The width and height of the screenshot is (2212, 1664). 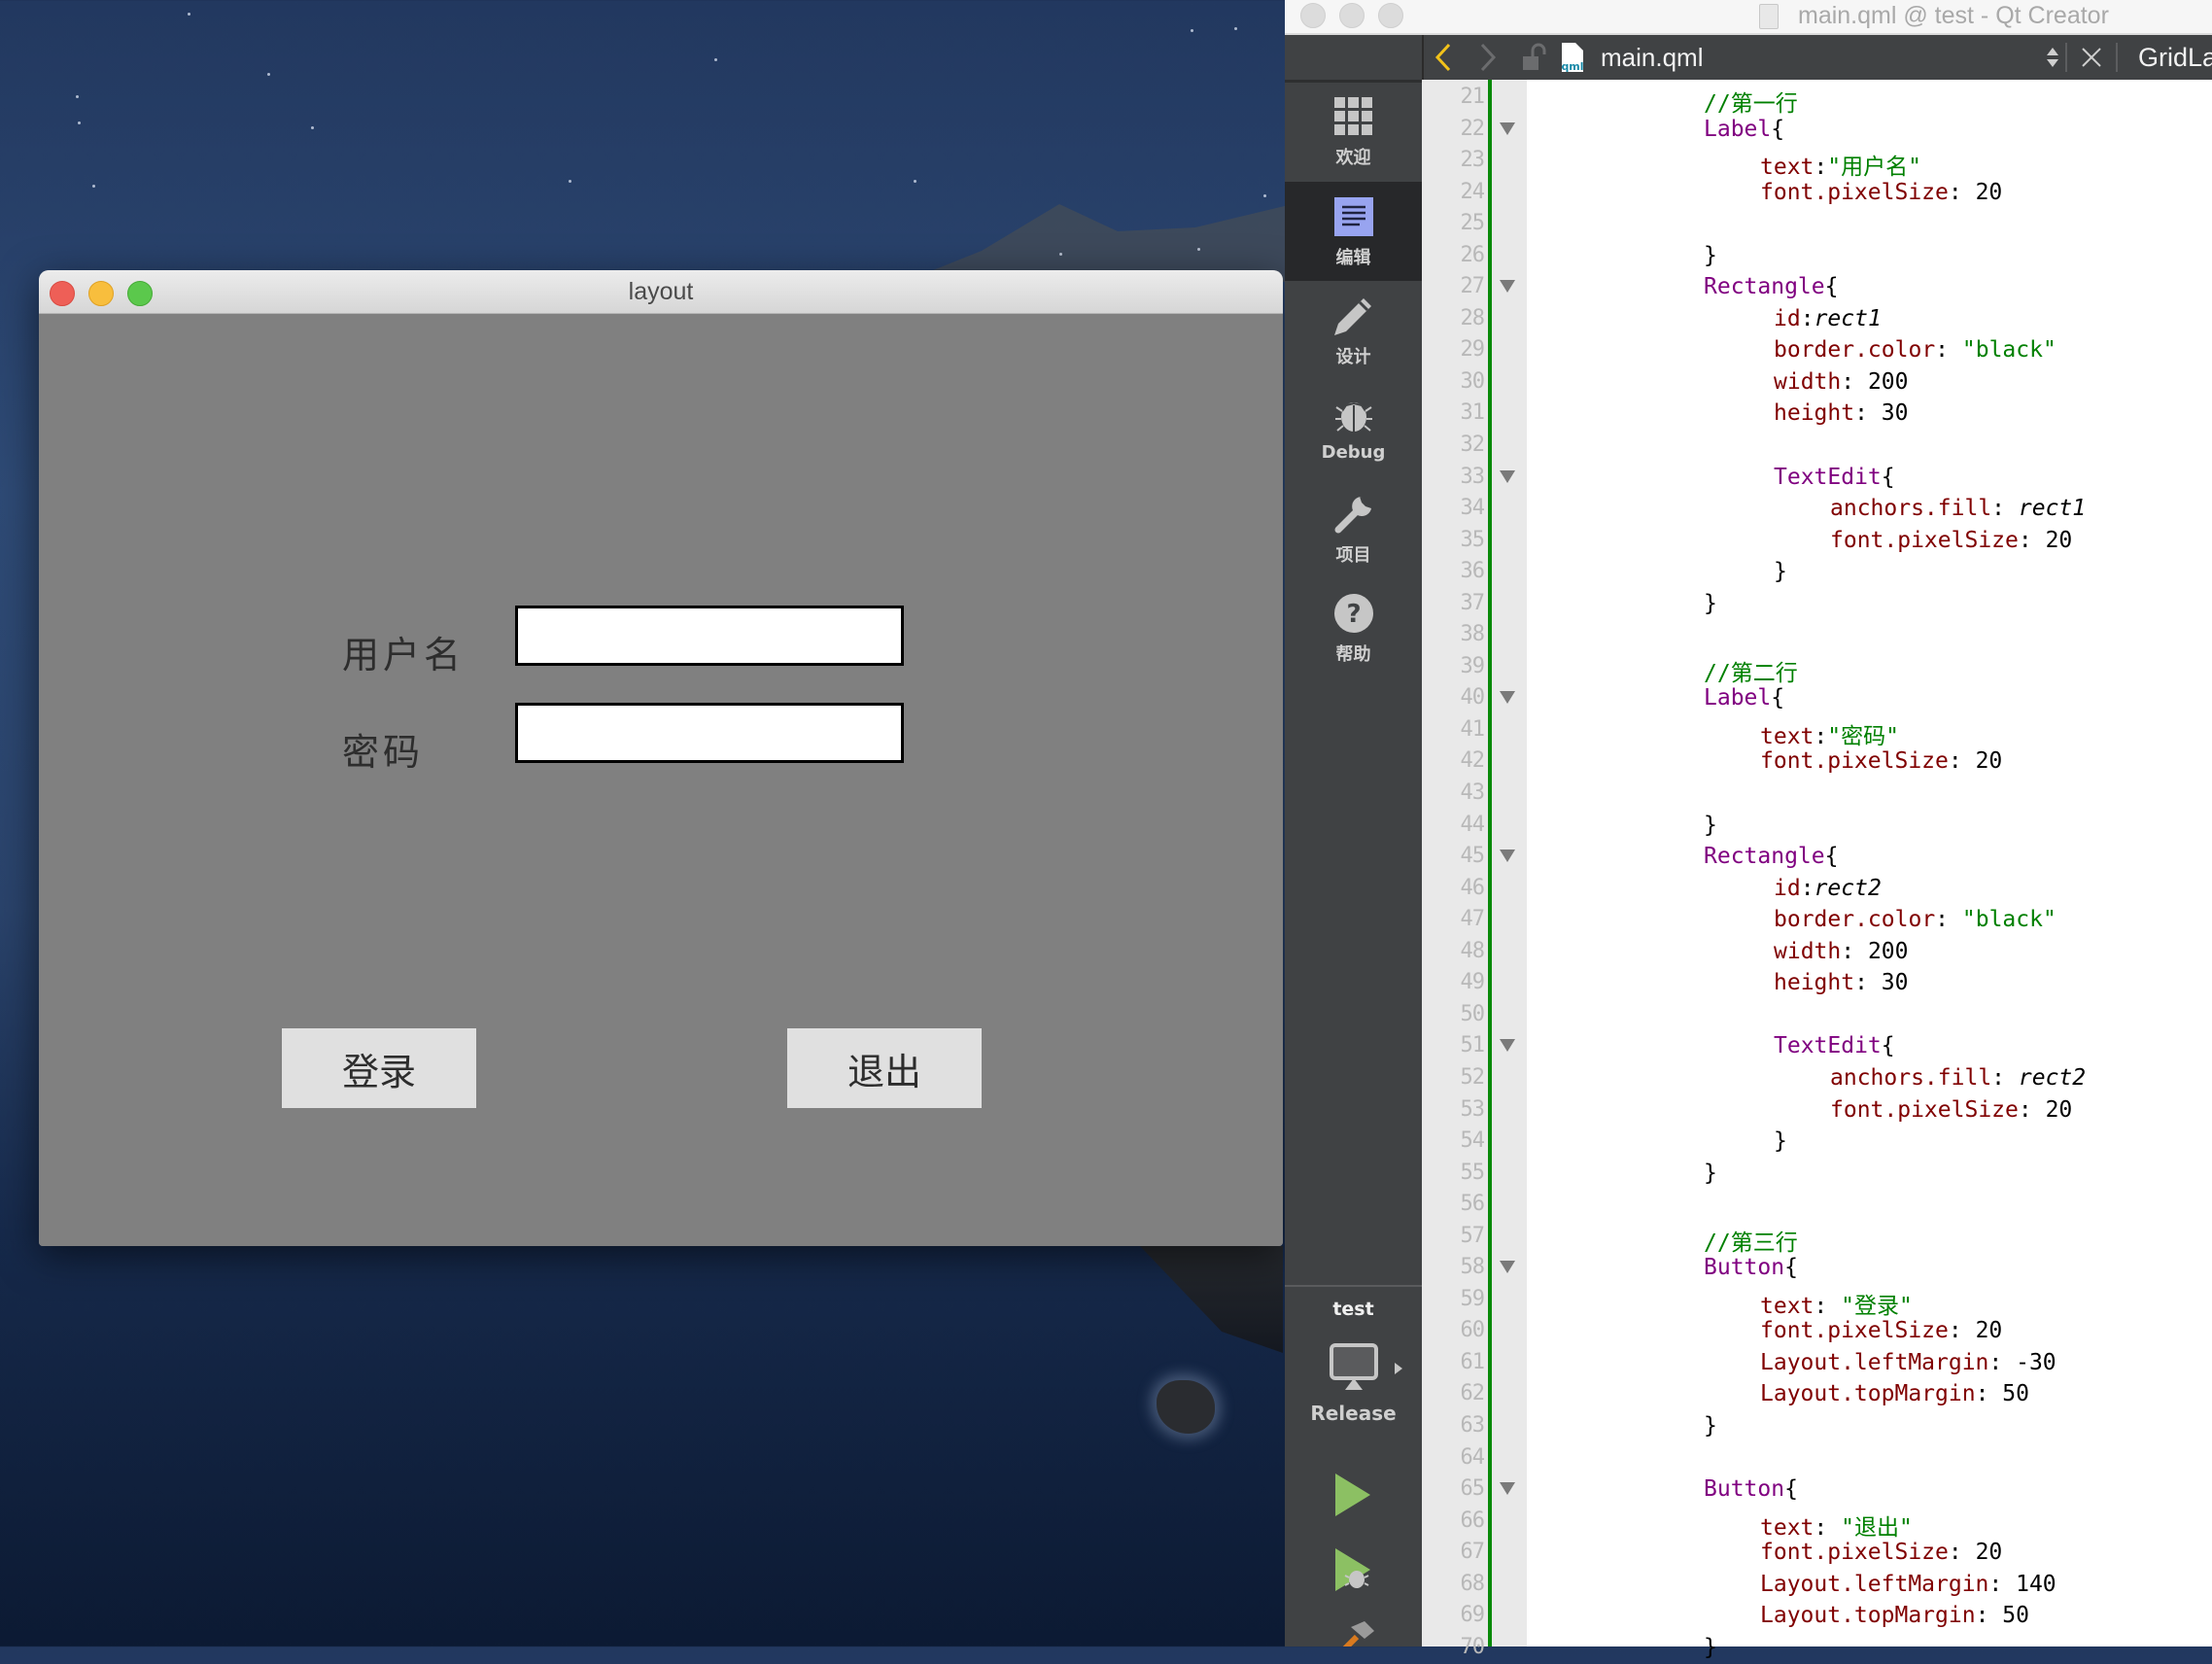 What do you see at coordinates (1313, 15) in the screenshot?
I see `close-window-button` at bounding box center [1313, 15].